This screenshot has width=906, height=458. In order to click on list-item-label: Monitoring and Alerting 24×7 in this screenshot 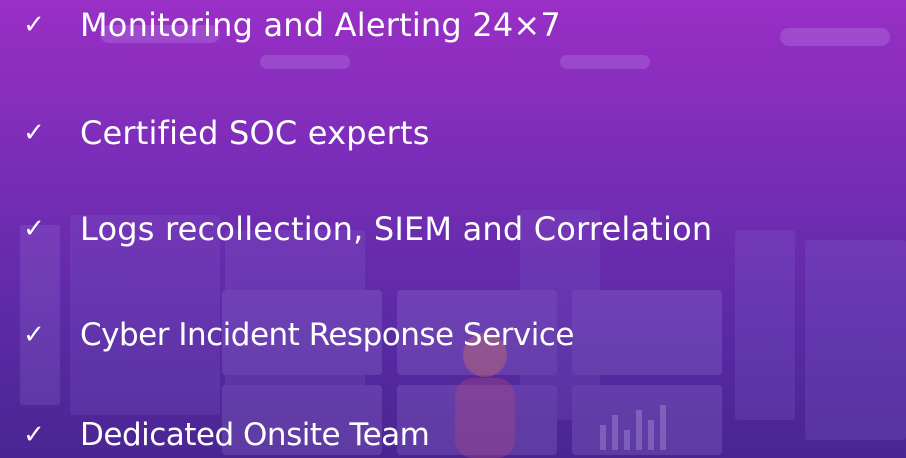, I will do `click(320, 25)`.